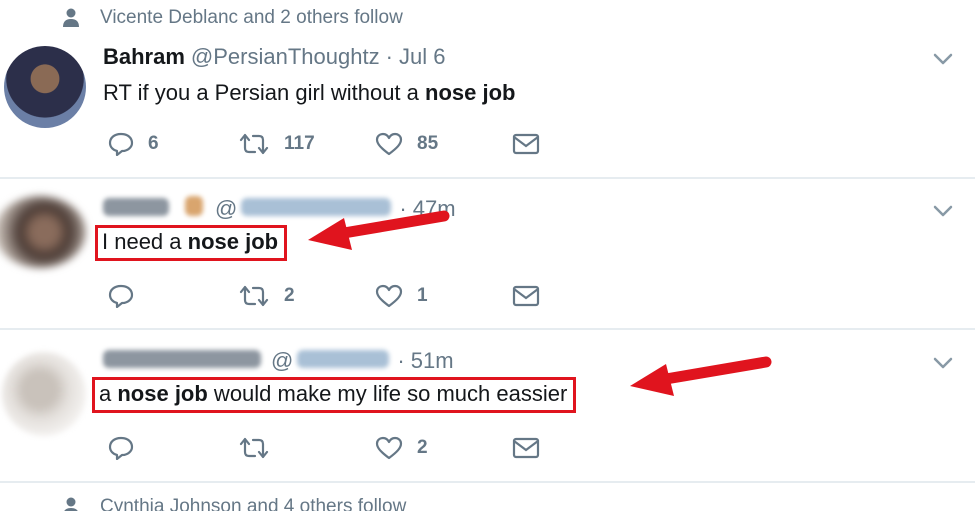 The width and height of the screenshot is (975, 511). I want to click on tweet-actions: 2, so click(324, 448).